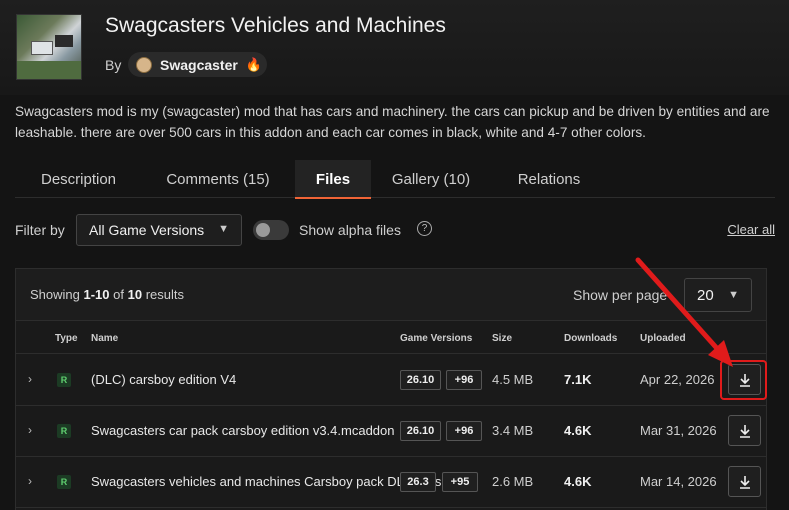  Describe the element at coordinates (678, 481) in the screenshot. I see `upload-date: Mar 14, 2026` at that location.